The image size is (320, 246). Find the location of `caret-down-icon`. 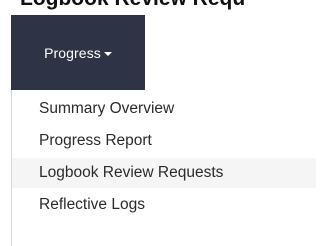

caret-down-icon is located at coordinates (107, 53).